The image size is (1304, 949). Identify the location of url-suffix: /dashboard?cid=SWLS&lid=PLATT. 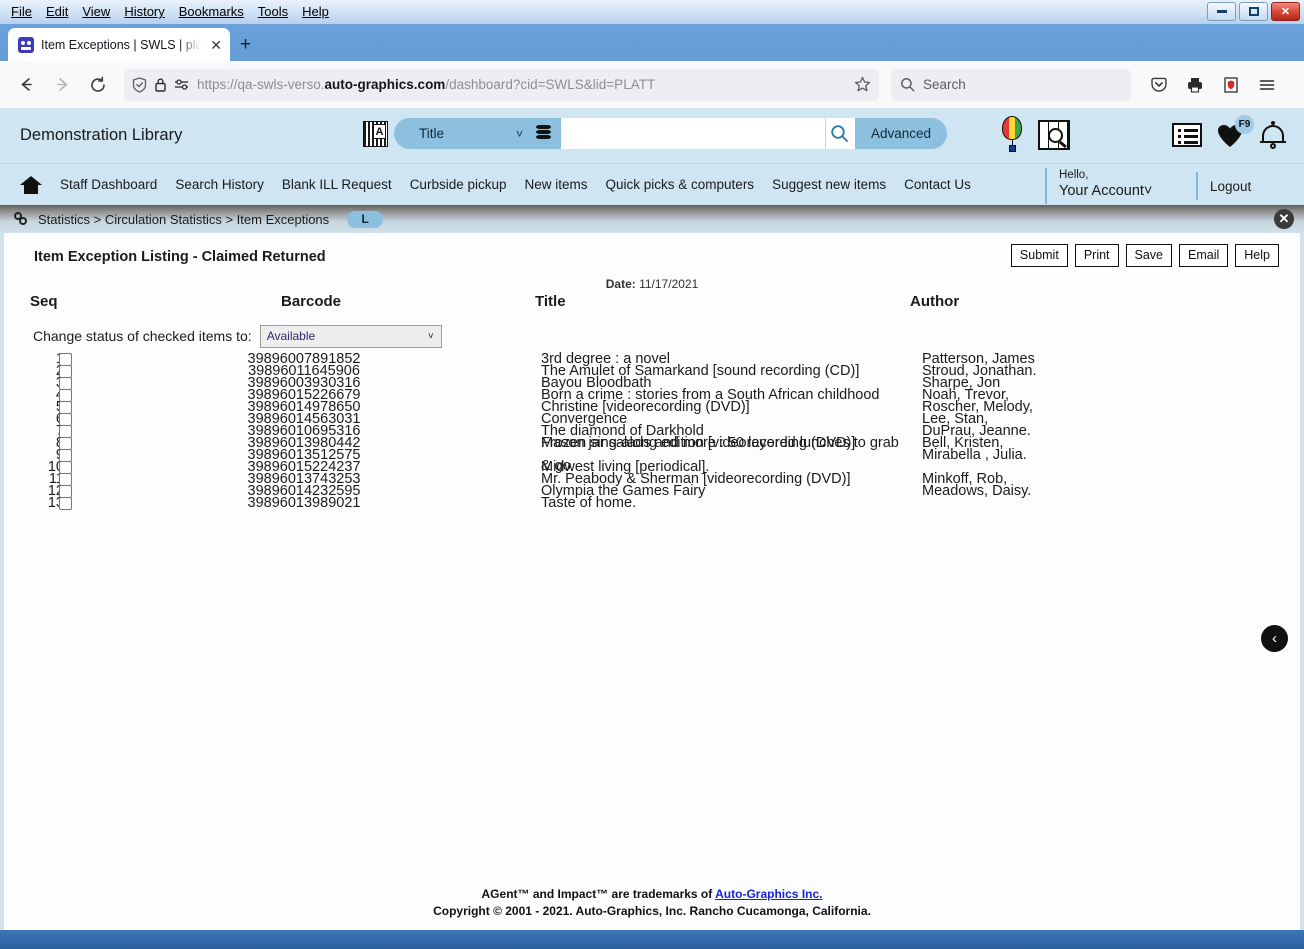
(550, 84).